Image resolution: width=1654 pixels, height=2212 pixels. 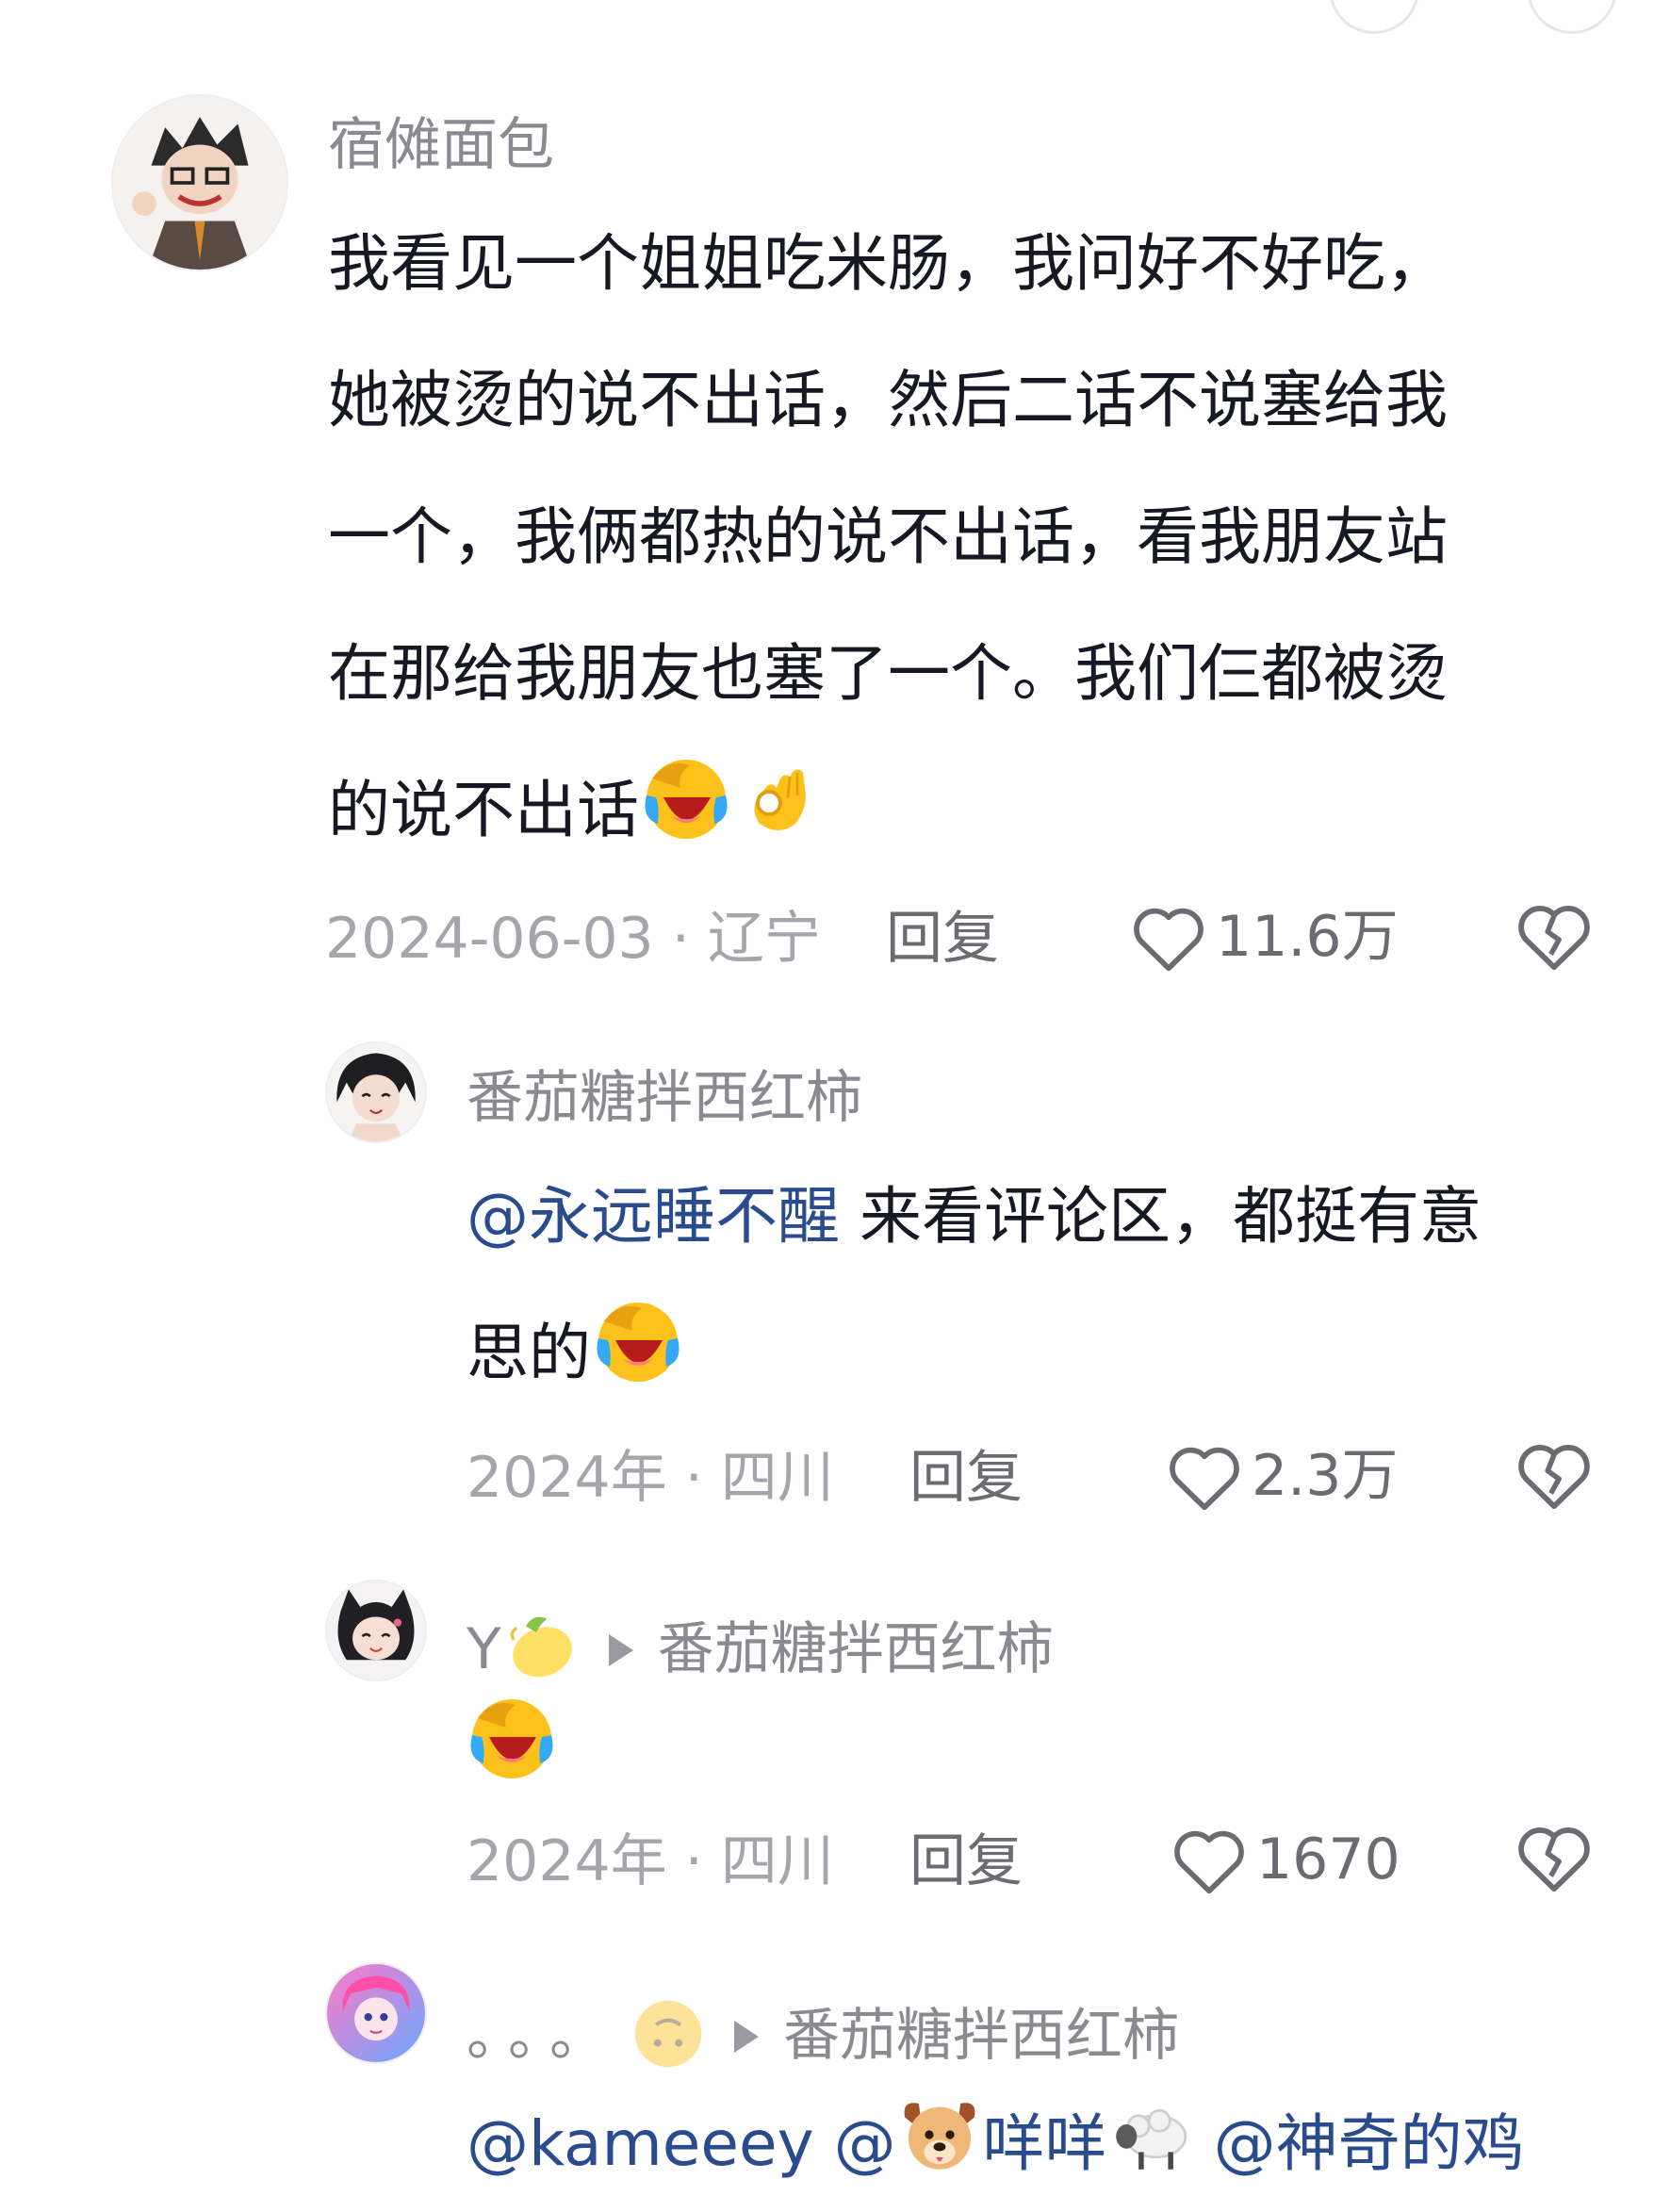 What do you see at coordinates (653, 1216) in the screenshot?
I see `mention-link: @永远睡不醒` at bounding box center [653, 1216].